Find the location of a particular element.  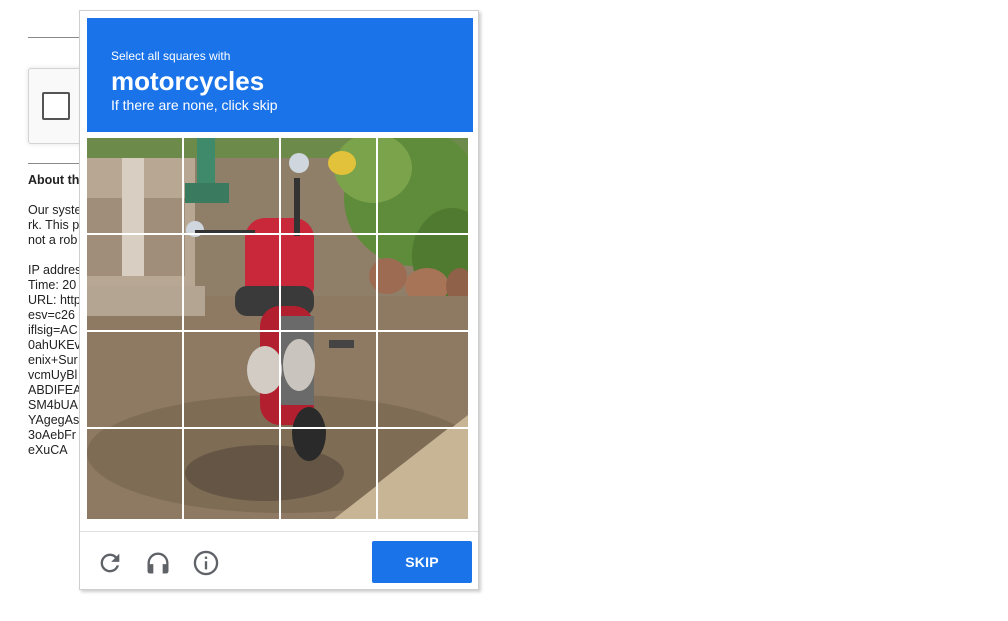

reload-icon is located at coordinates (110, 563).